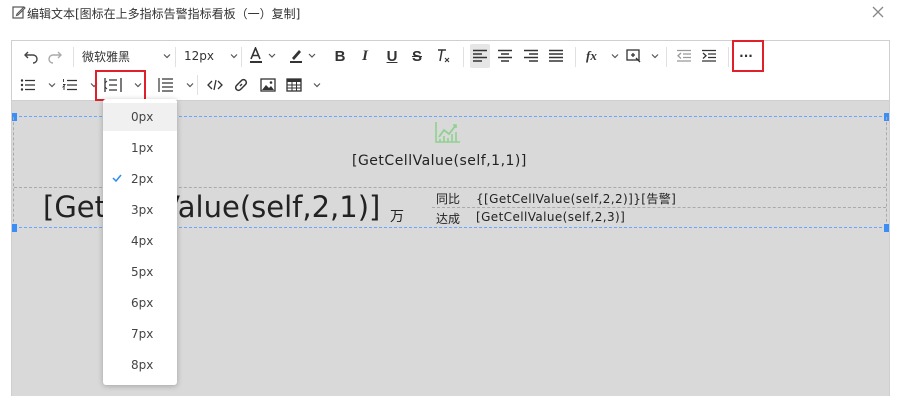 The width and height of the screenshot is (900, 396). I want to click on line-height-option: 7px, so click(140, 334).